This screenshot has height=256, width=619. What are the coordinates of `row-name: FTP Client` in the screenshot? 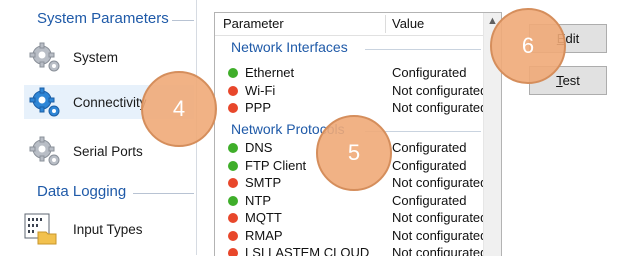 It's located at (276, 165).